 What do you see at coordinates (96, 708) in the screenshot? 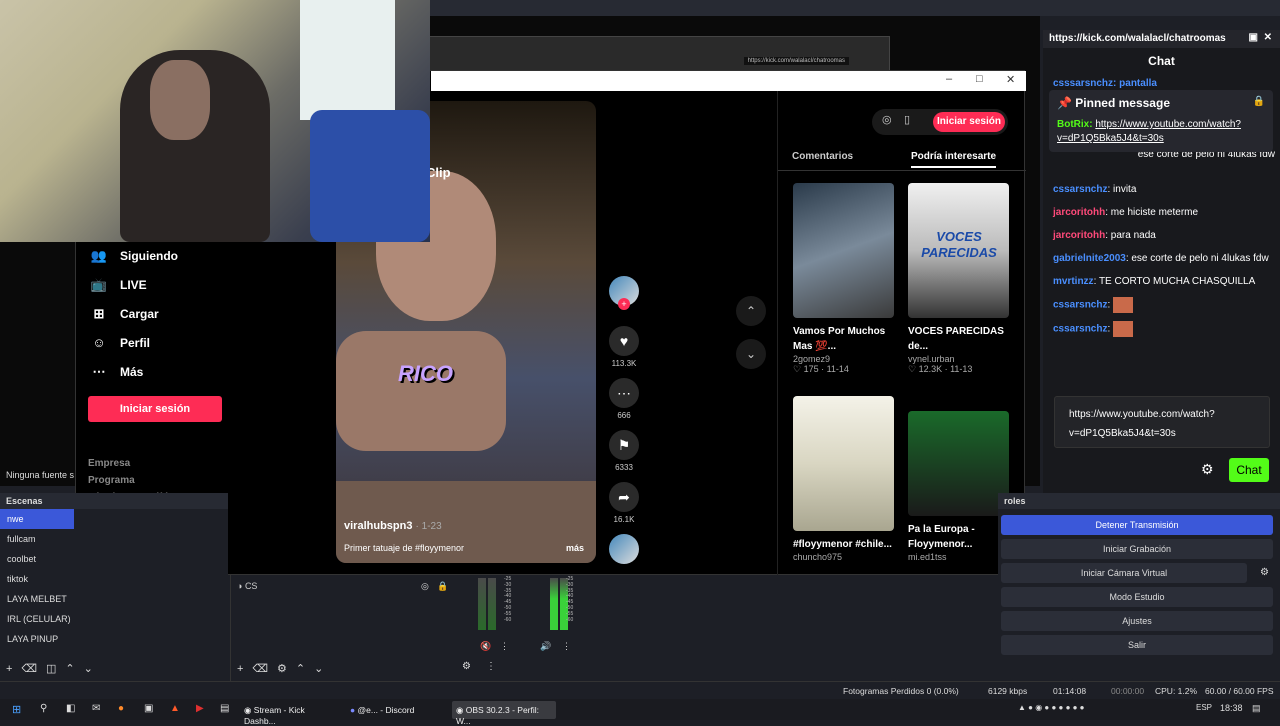
I see `mail-icon: ✉` at bounding box center [96, 708].